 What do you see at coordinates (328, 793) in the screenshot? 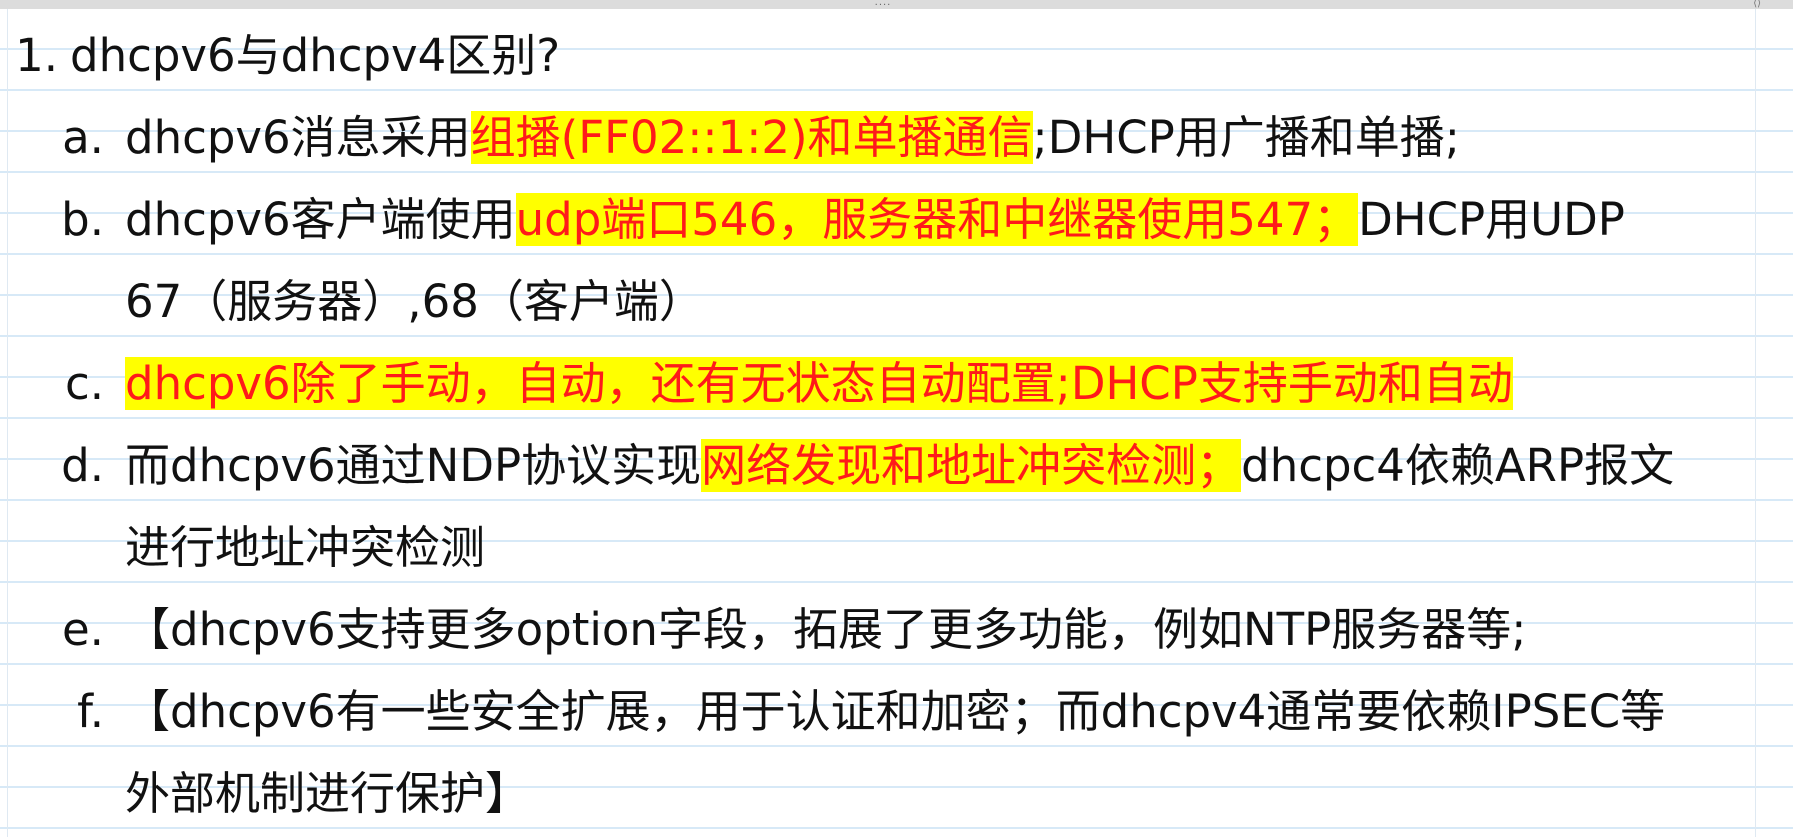
I see `item-f-line2: 外部机制进行保护】` at bounding box center [328, 793].